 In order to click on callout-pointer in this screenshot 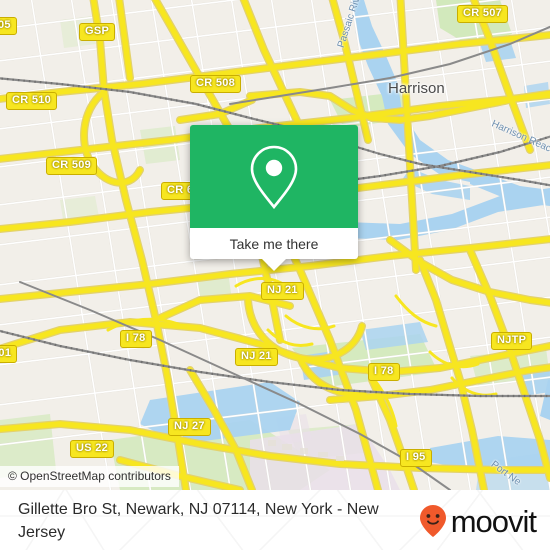, I will do `click(274, 265)`.